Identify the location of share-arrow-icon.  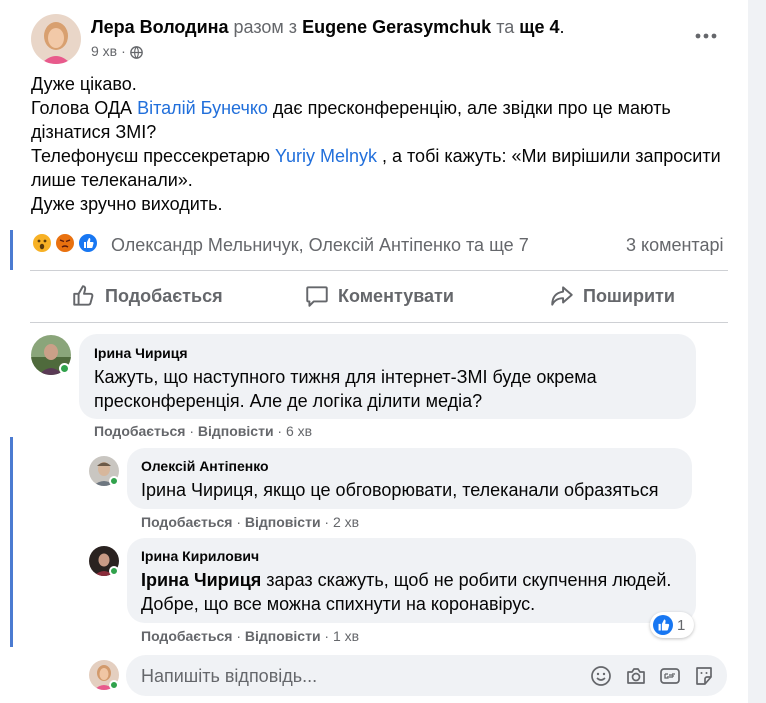
(562, 296).